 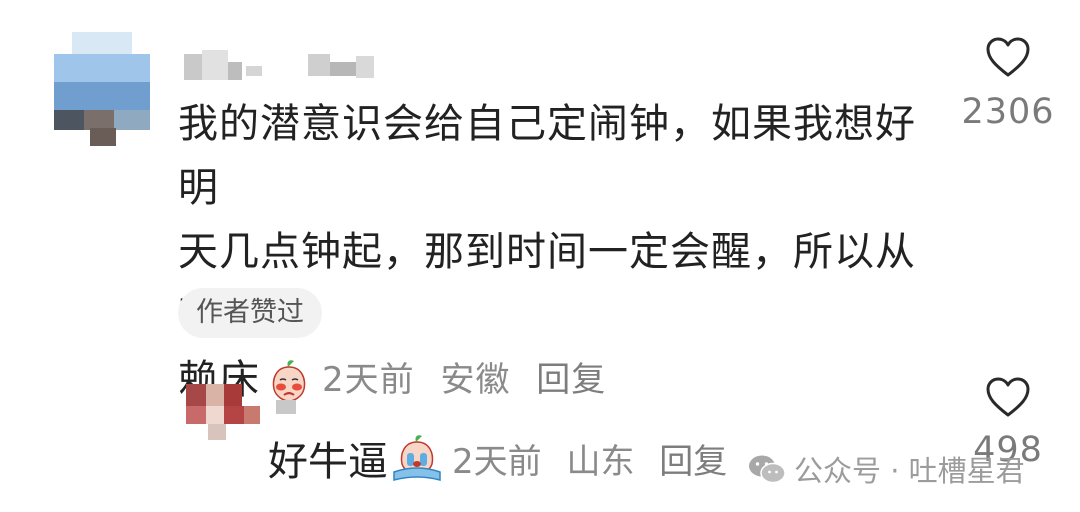 What do you see at coordinates (600, 461) in the screenshot?
I see `reply-location: 山东` at bounding box center [600, 461].